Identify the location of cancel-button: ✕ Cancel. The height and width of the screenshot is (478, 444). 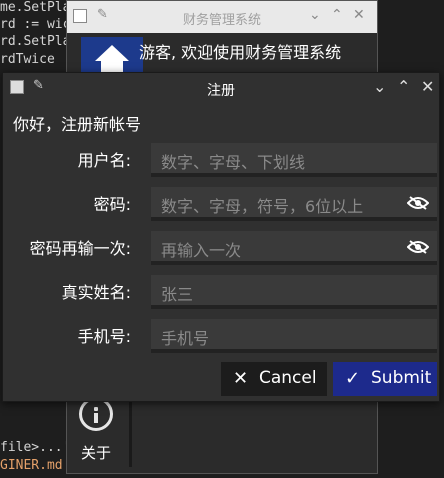
(274, 379).